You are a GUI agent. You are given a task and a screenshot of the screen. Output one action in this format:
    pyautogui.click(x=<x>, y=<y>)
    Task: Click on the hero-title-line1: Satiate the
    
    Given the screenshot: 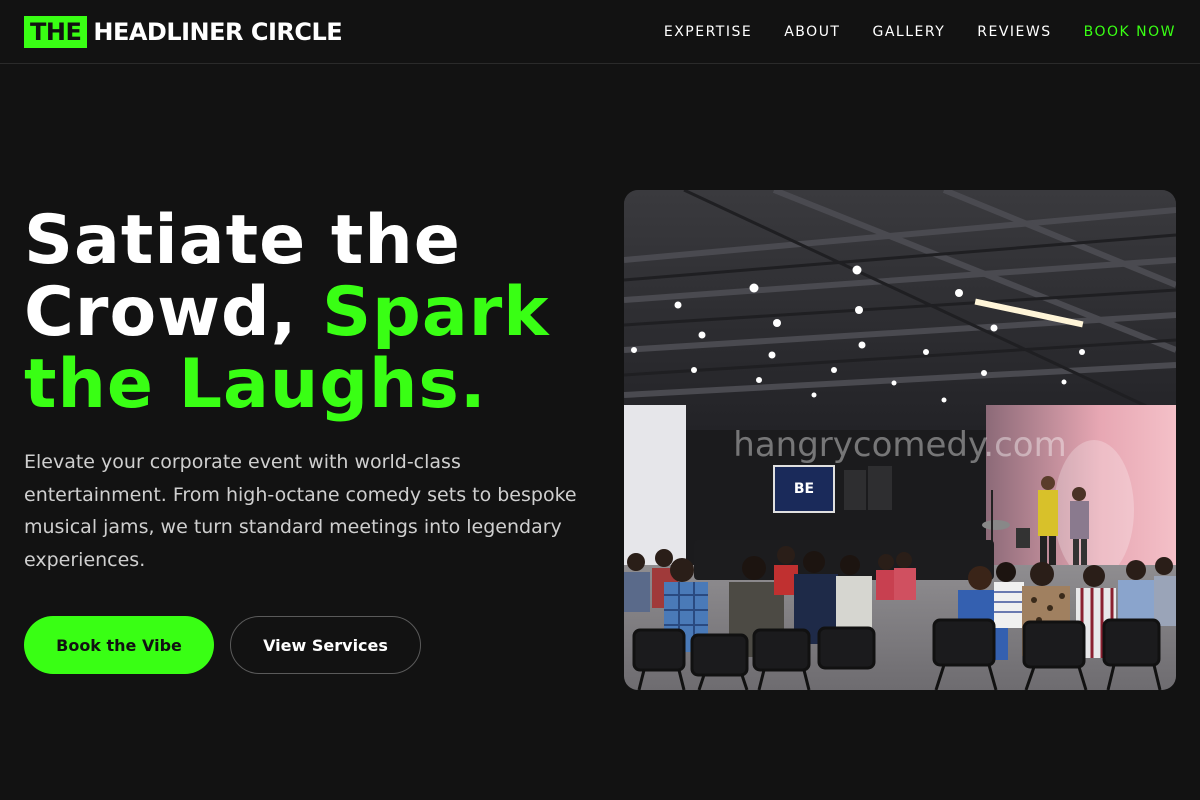 What is the action you would take?
    pyautogui.click(x=242, y=240)
    